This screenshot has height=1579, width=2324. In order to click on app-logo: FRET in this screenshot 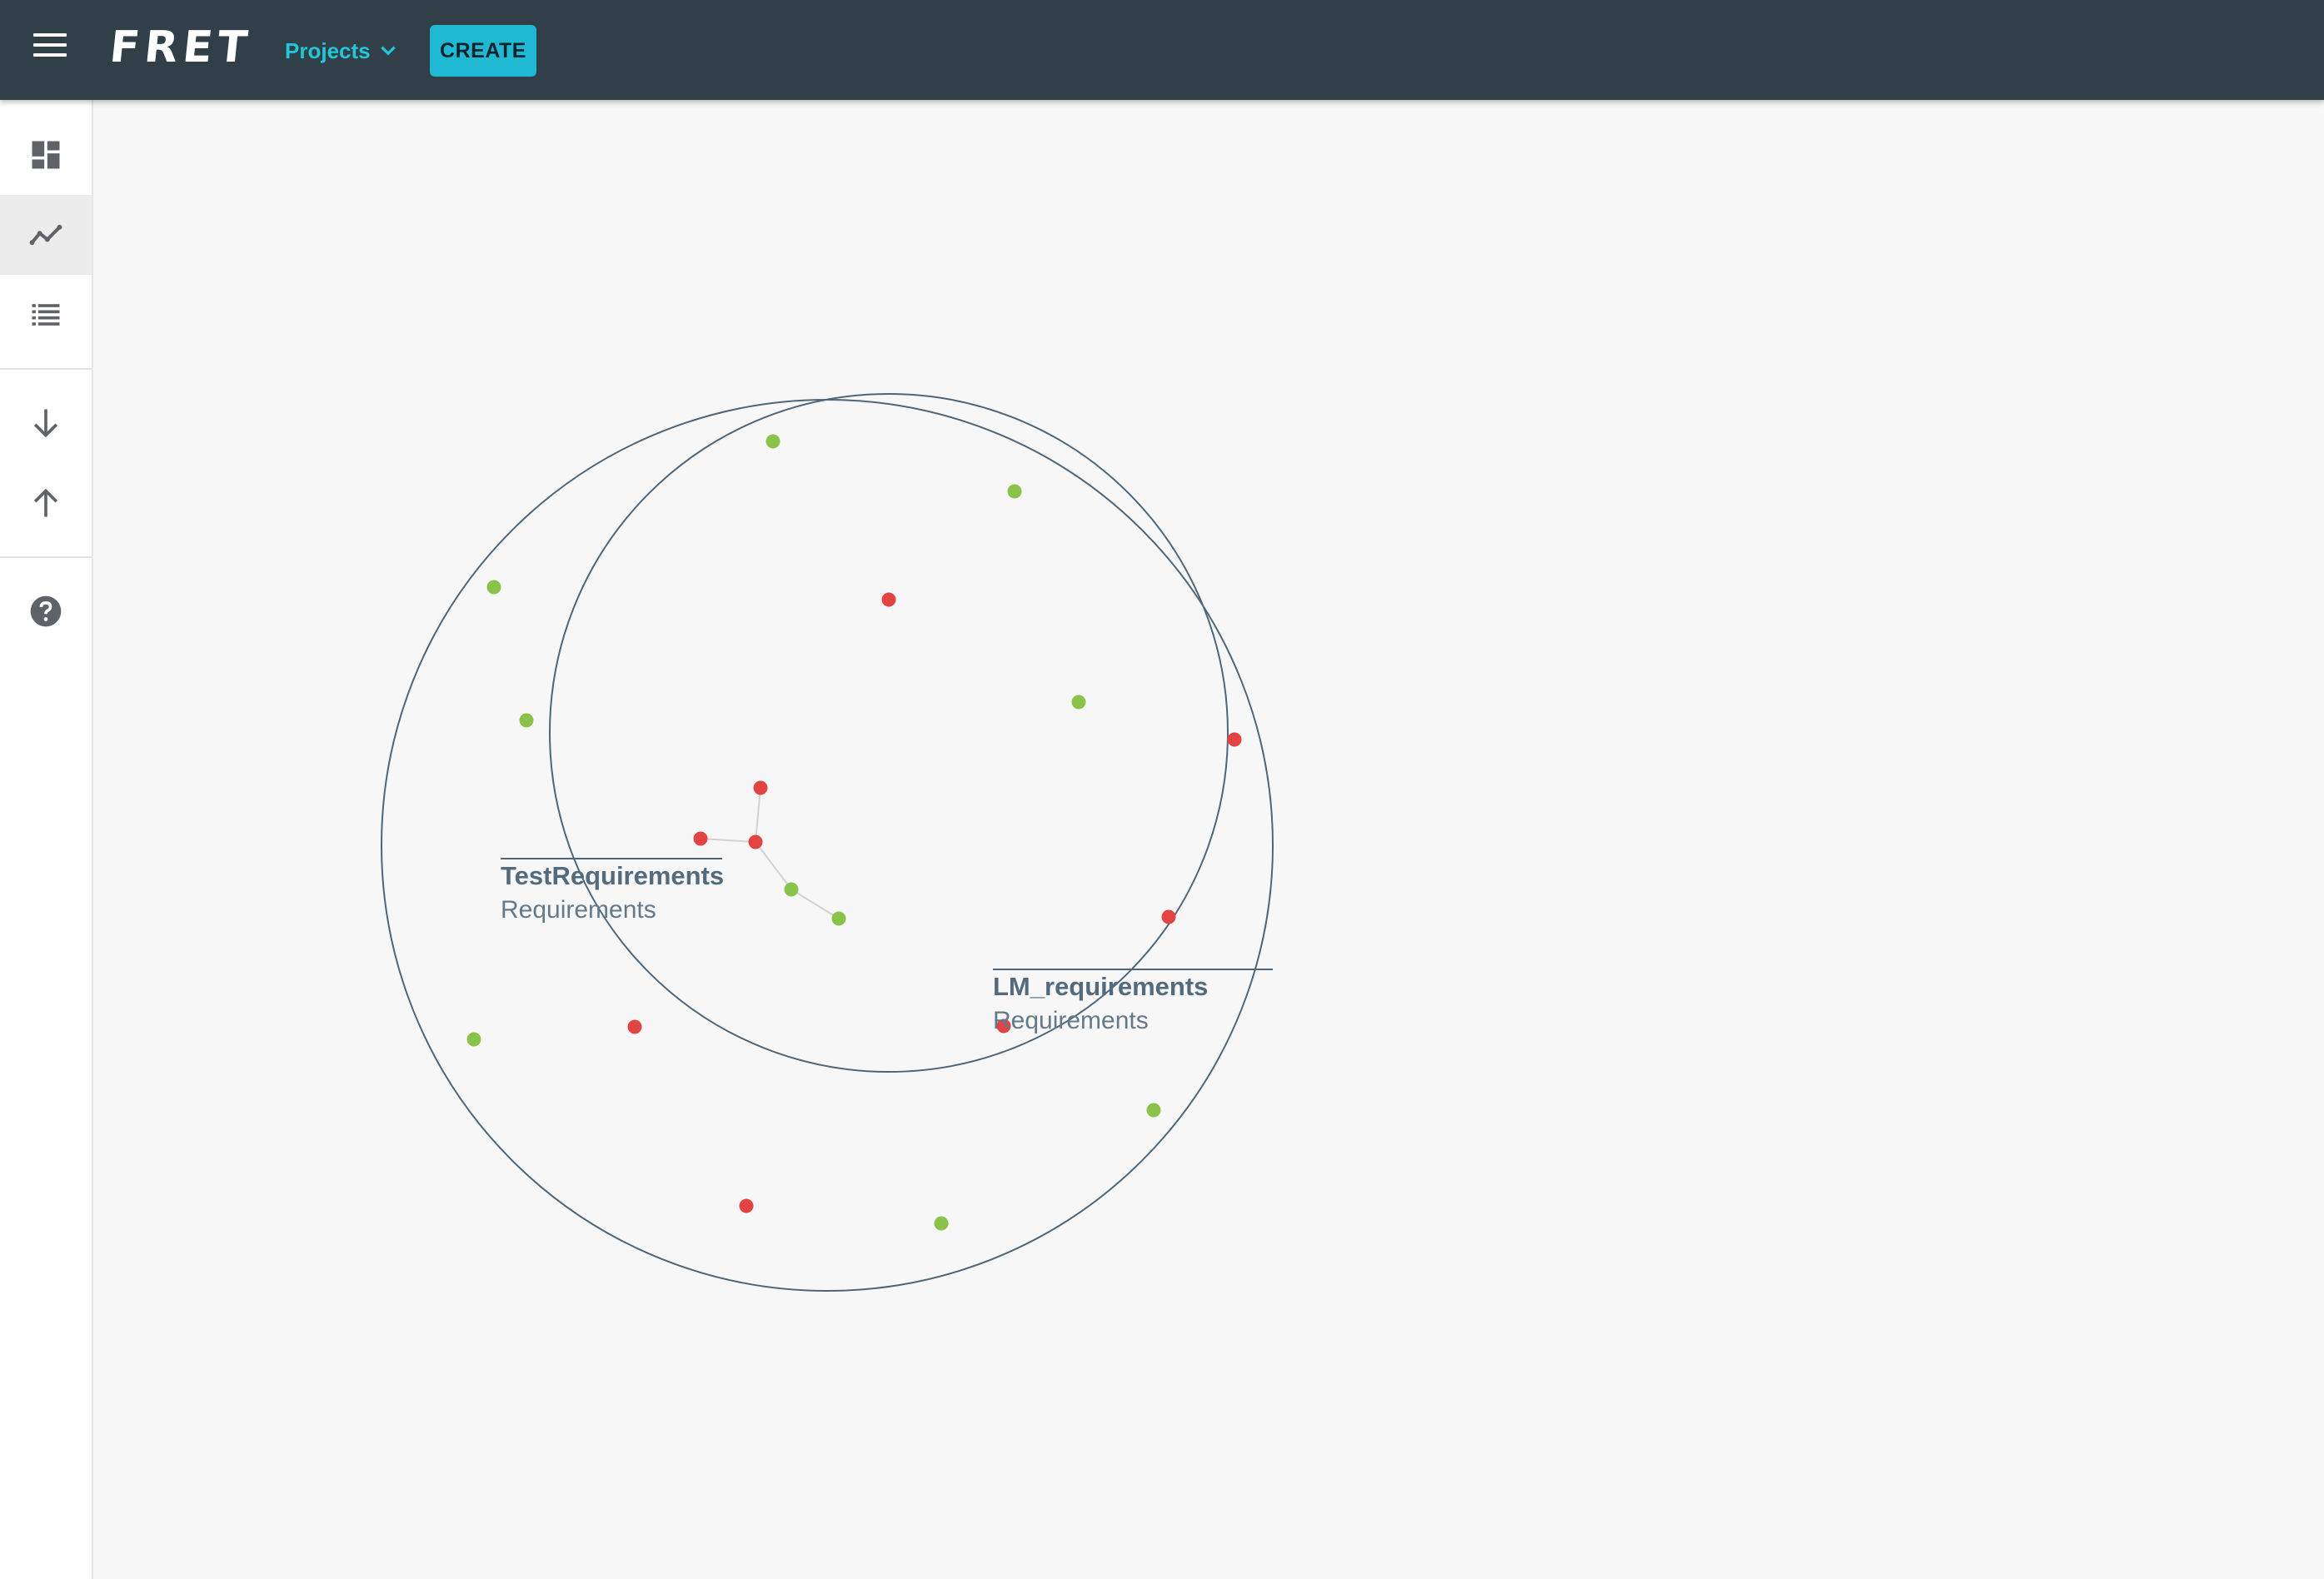, I will do `click(181, 47)`.